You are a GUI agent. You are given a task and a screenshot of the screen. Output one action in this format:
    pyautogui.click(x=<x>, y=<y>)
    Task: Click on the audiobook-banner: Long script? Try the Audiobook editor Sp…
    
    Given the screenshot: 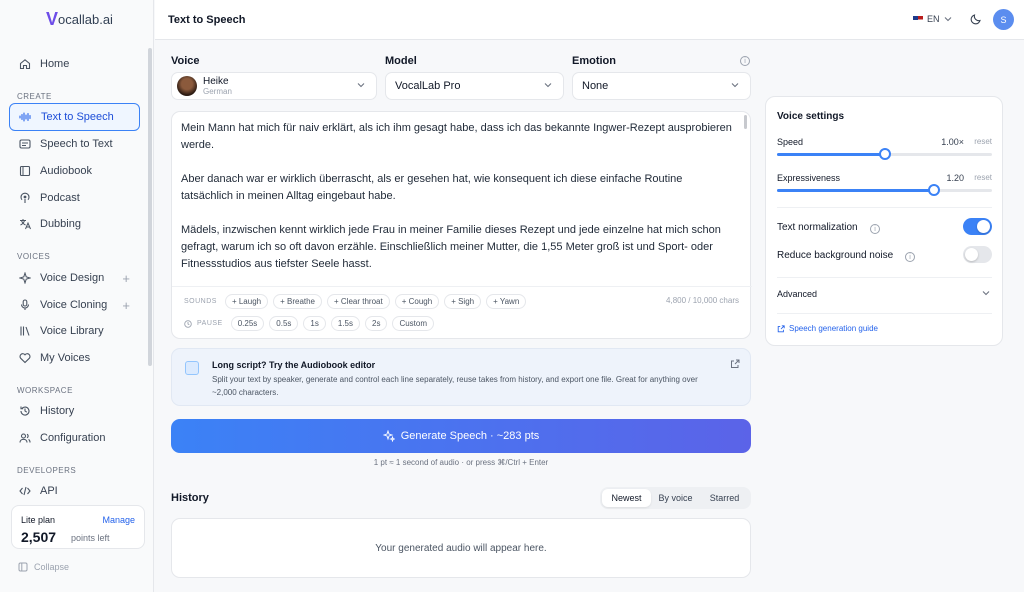 What is the action you would take?
    pyautogui.click(x=461, y=377)
    